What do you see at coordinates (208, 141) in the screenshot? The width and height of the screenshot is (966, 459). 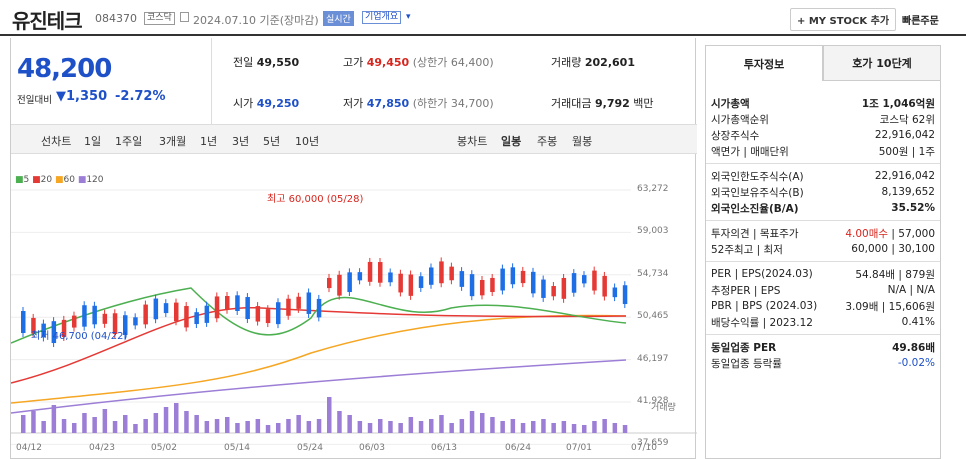 I see `period-1y: 1년` at bounding box center [208, 141].